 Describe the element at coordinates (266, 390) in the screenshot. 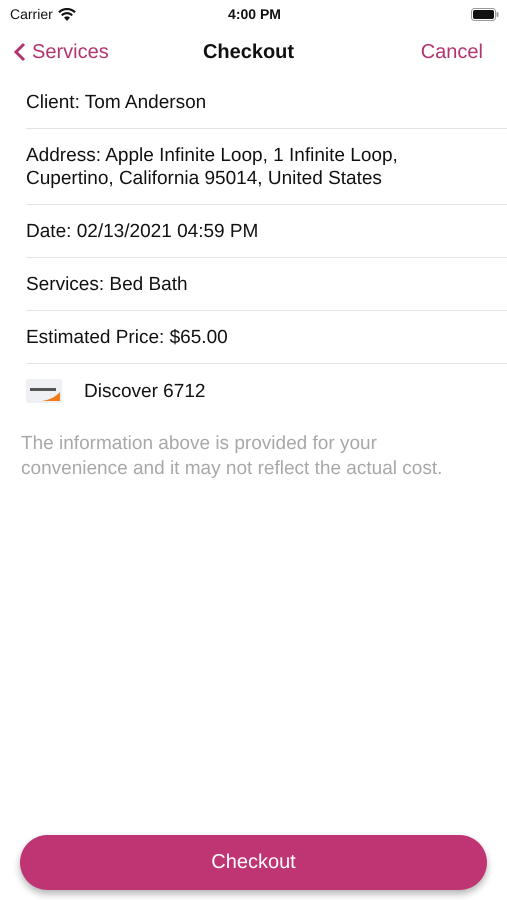

I see `payment-row: Discover 6712` at that location.